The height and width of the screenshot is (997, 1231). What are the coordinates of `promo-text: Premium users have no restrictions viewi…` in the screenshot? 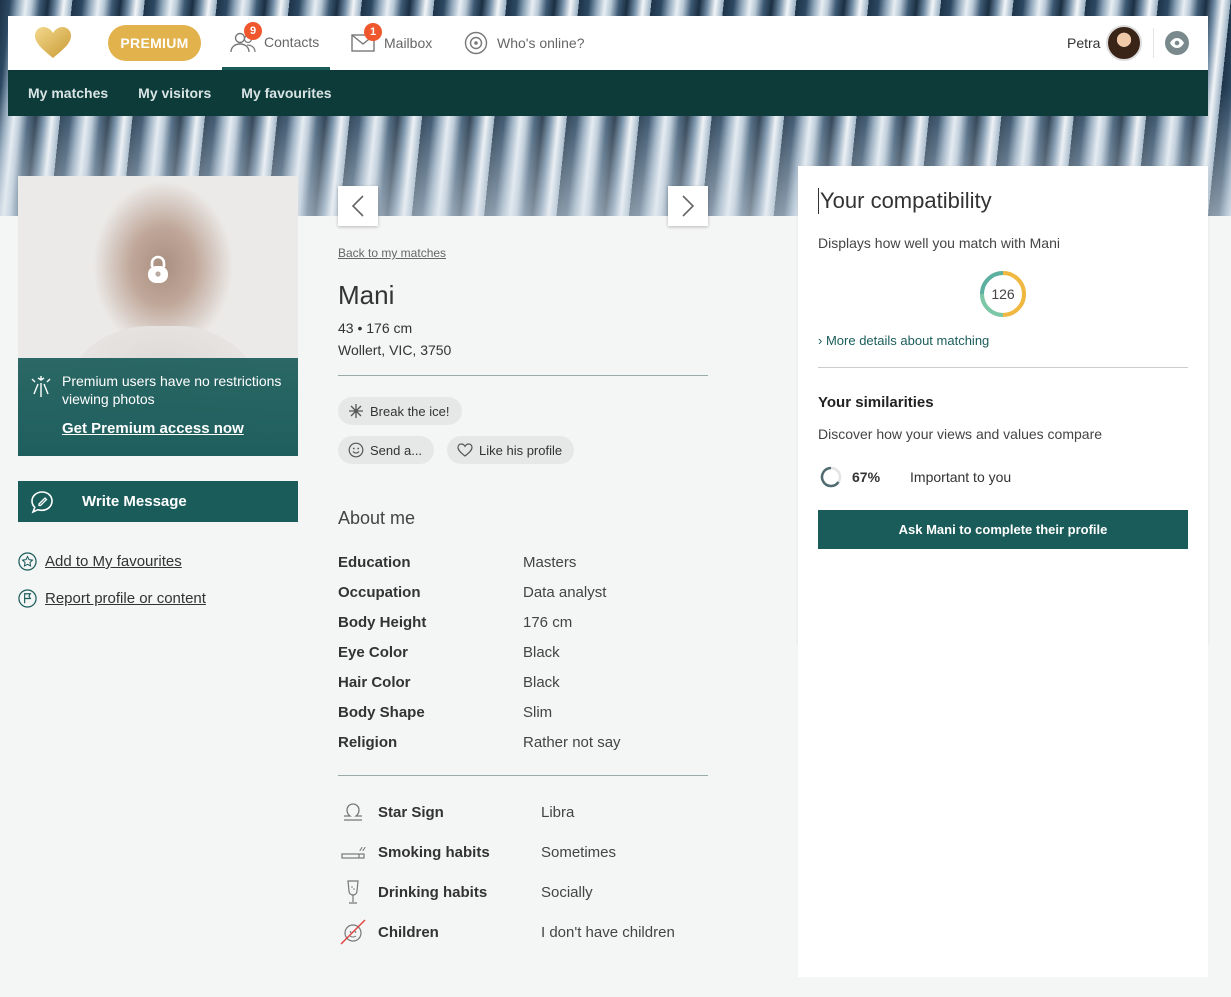 It's located at (172, 390).